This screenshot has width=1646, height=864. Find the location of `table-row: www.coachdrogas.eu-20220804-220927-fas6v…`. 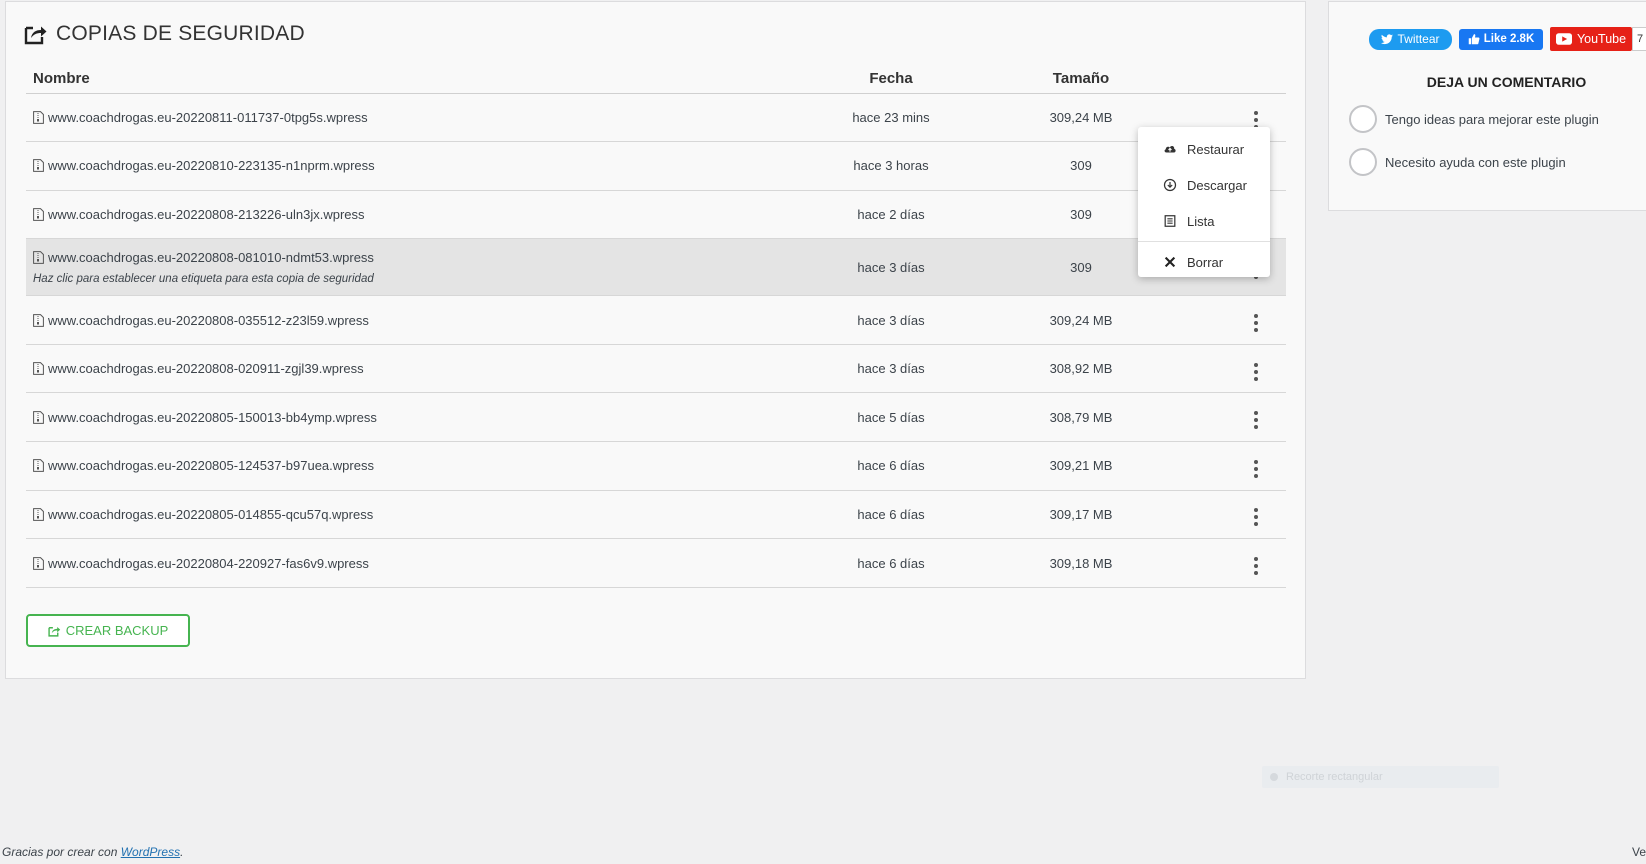

table-row: www.coachdrogas.eu-20220804-220927-fas6v… is located at coordinates (656, 563).